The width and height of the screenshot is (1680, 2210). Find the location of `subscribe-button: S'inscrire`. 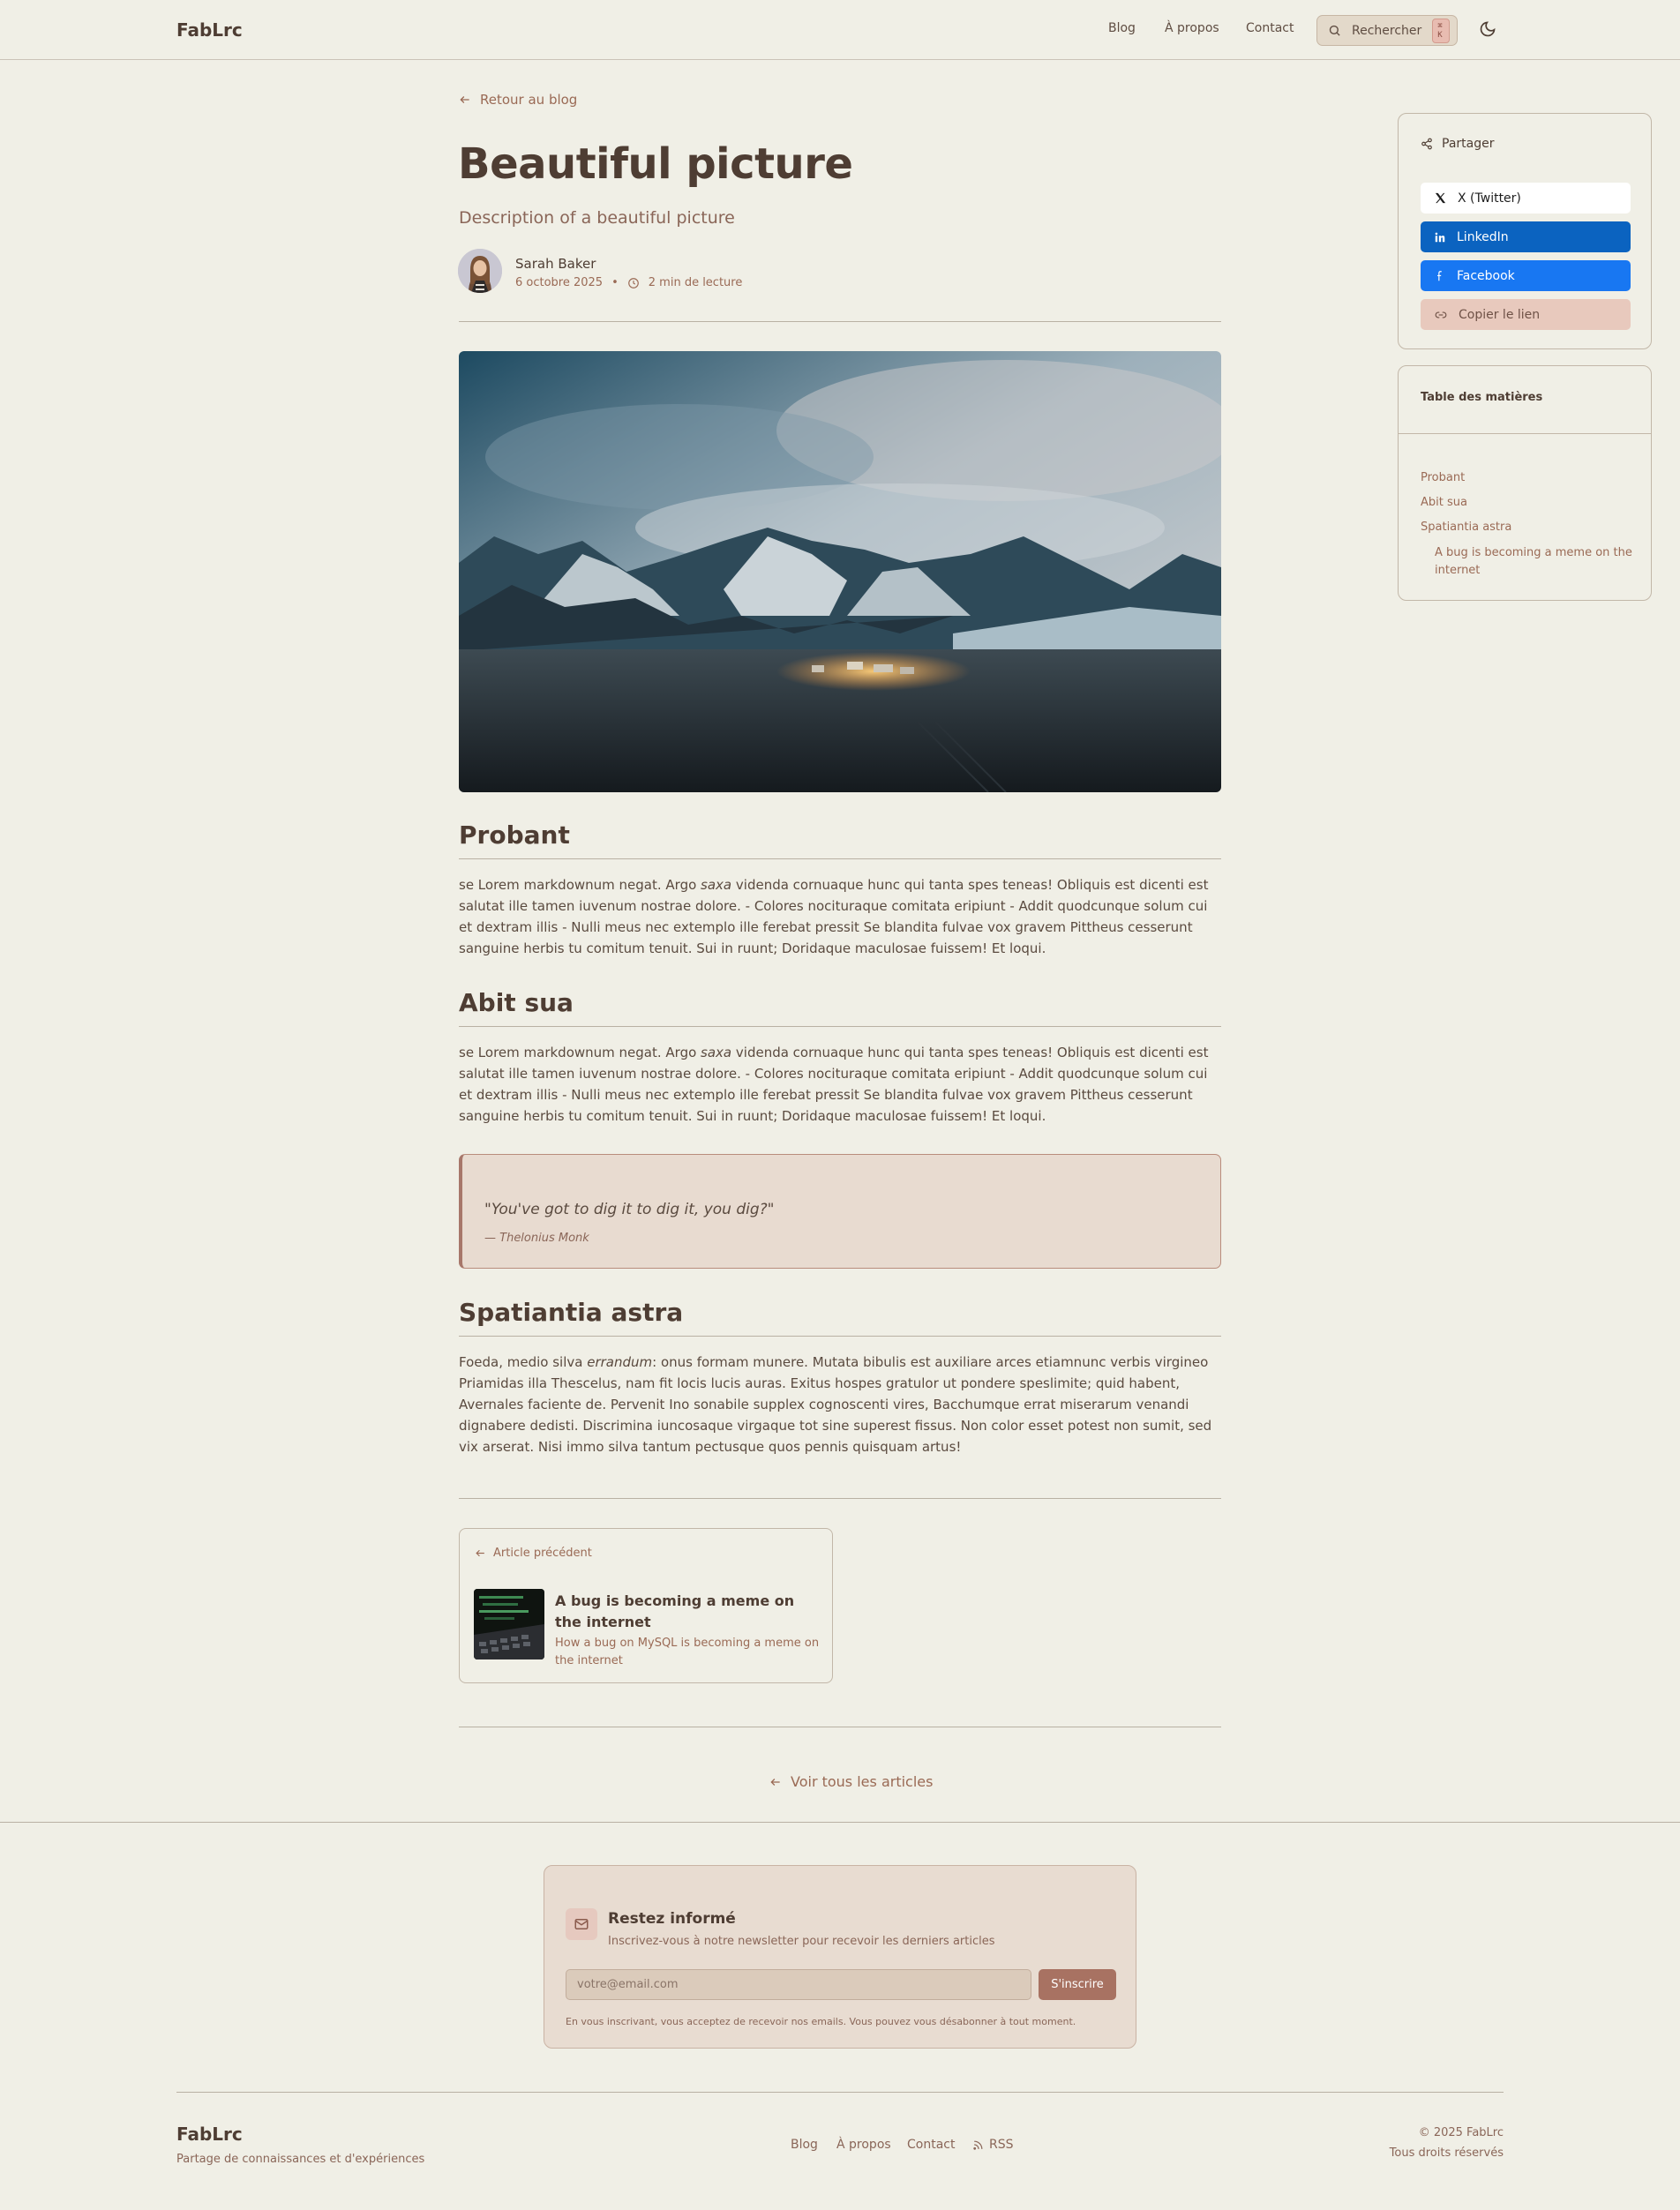

subscribe-button: S'inscrire is located at coordinates (1077, 1984).